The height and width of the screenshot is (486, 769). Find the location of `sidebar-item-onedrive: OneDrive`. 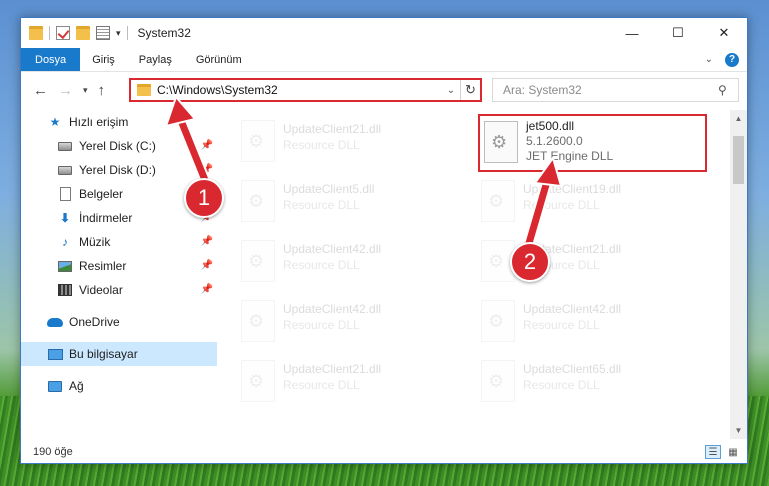

sidebar-item-onedrive: OneDrive is located at coordinates (119, 322).